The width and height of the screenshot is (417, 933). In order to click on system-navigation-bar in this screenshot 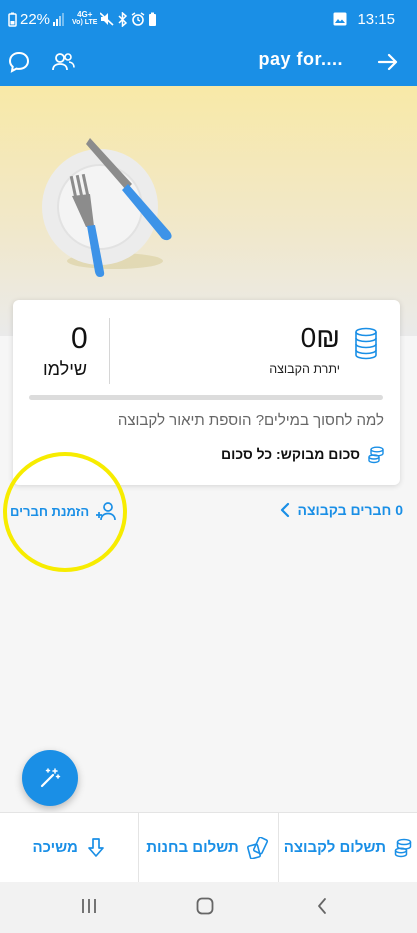, I will do `click(208, 907)`.